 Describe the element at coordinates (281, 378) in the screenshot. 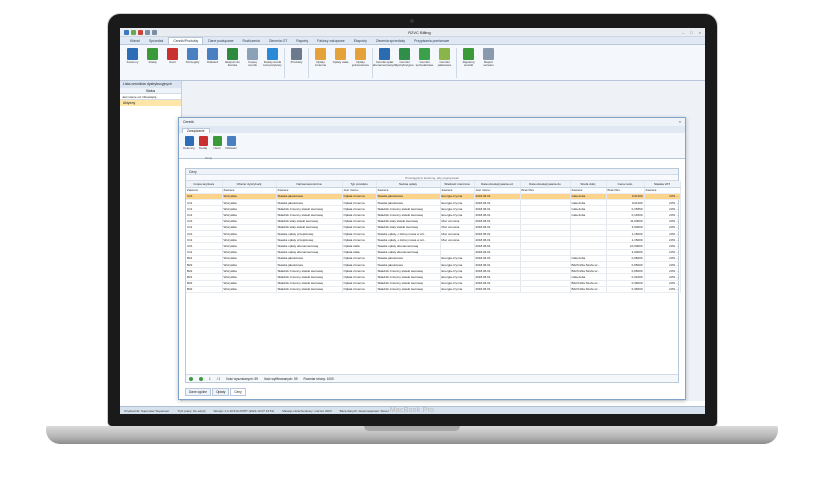

I see `filtered-count: Ilość wyfiltrowanych: 59` at that location.